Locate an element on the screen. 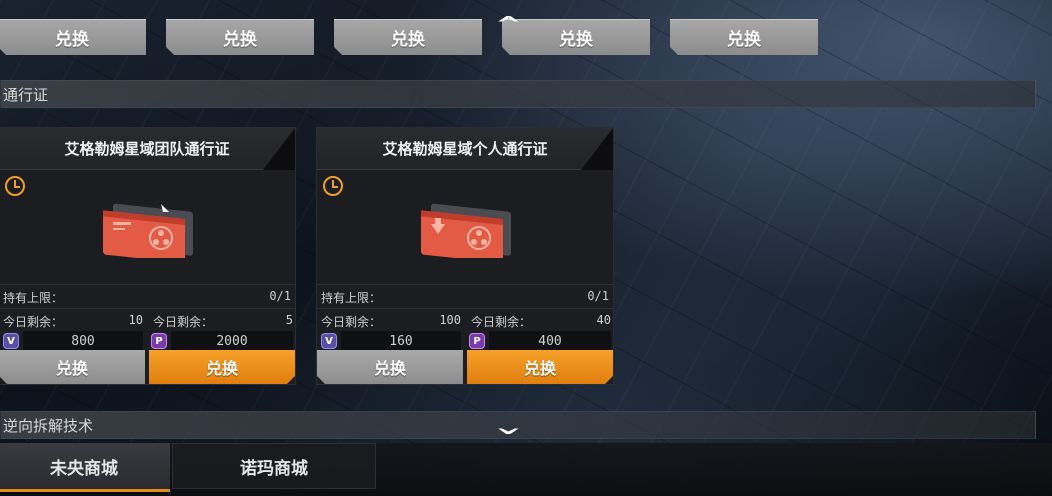  price-currency-1: 160 is located at coordinates (401, 341).